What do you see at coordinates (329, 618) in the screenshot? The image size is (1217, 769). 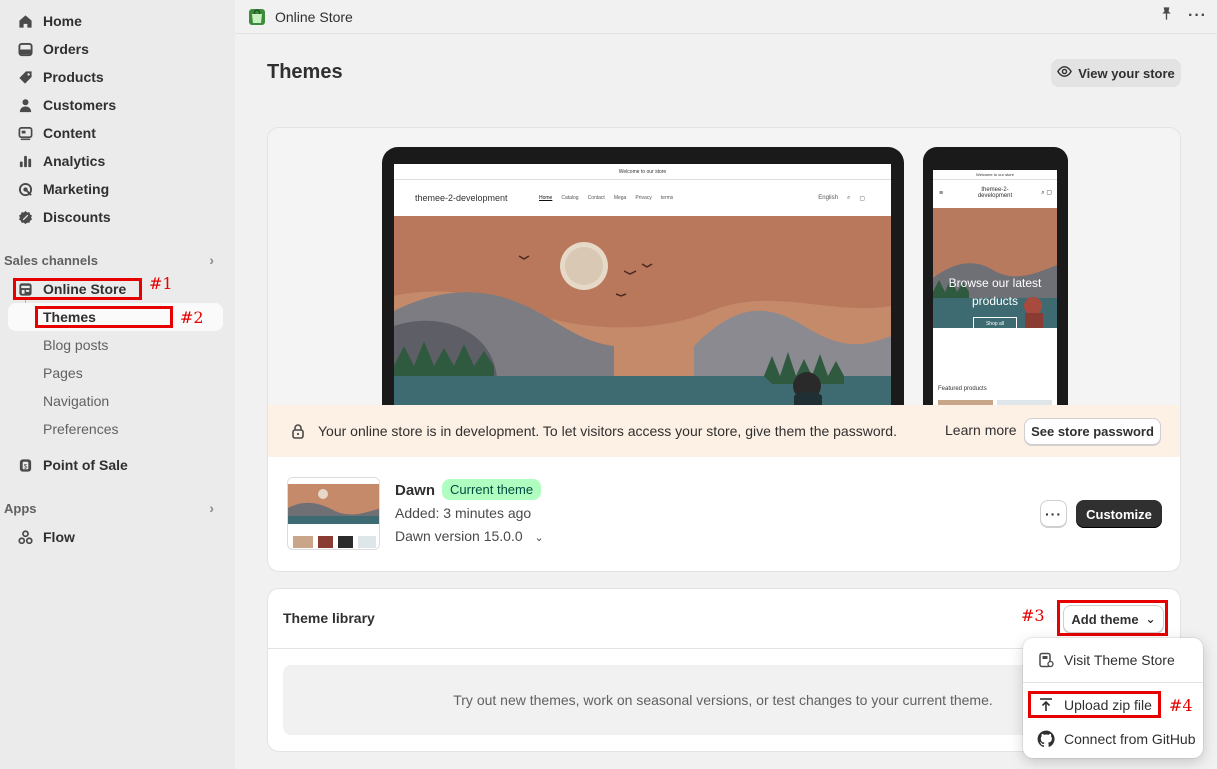 I see `theme-library-title: Theme library` at bounding box center [329, 618].